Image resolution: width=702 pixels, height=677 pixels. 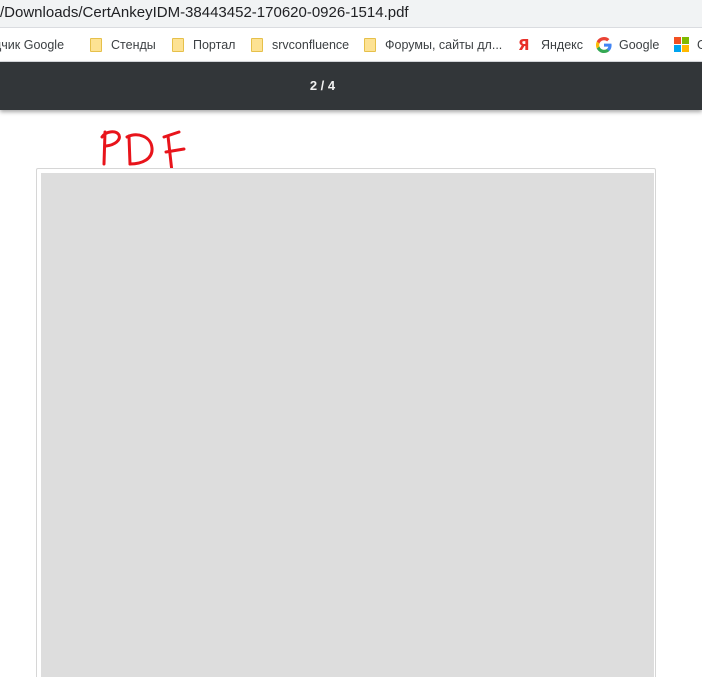 What do you see at coordinates (524, 44) in the screenshot?
I see `yandex-icon: Я` at bounding box center [524, 44].